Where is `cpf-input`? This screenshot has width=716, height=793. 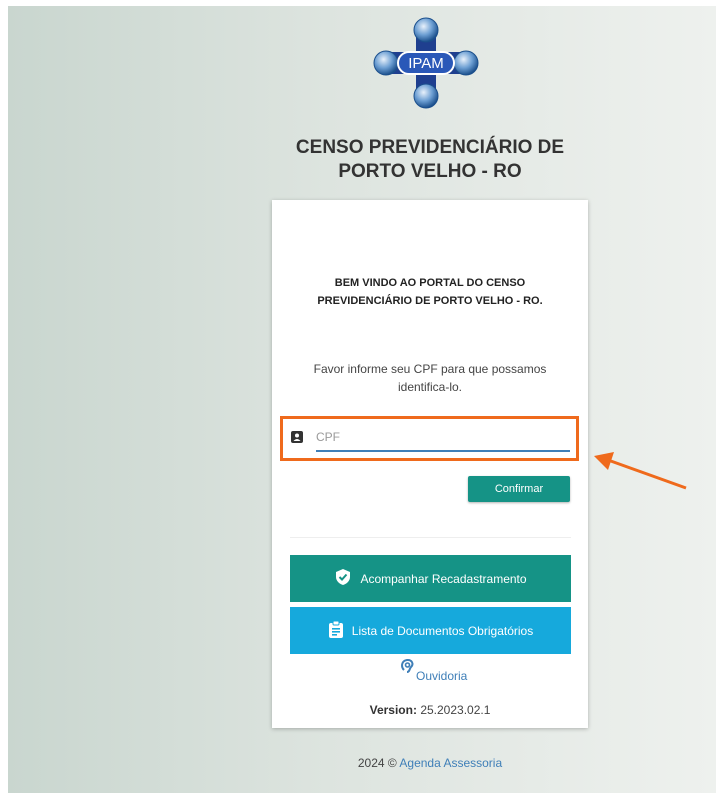 cpf-input is located at coordinates (443, 438).